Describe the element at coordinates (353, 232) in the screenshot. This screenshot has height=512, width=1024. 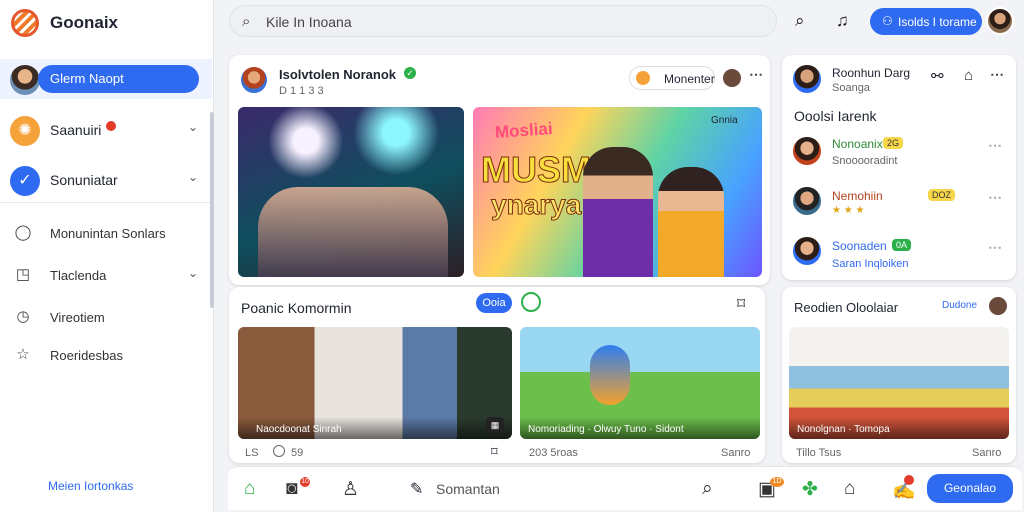
I see `photo-crowd` at that location.